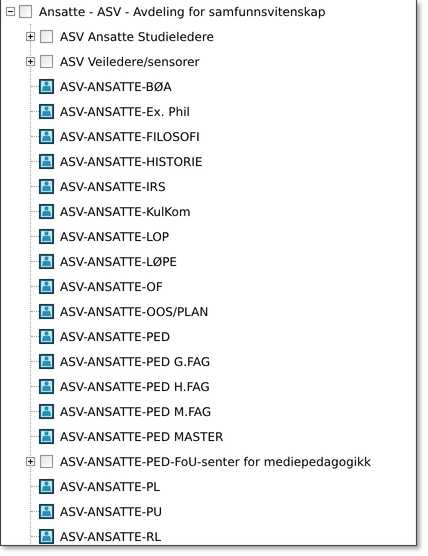 The image size is (428, 556). I want to click on tree-item: ASV-ANSATTE-KulKom, so click(125, 212).